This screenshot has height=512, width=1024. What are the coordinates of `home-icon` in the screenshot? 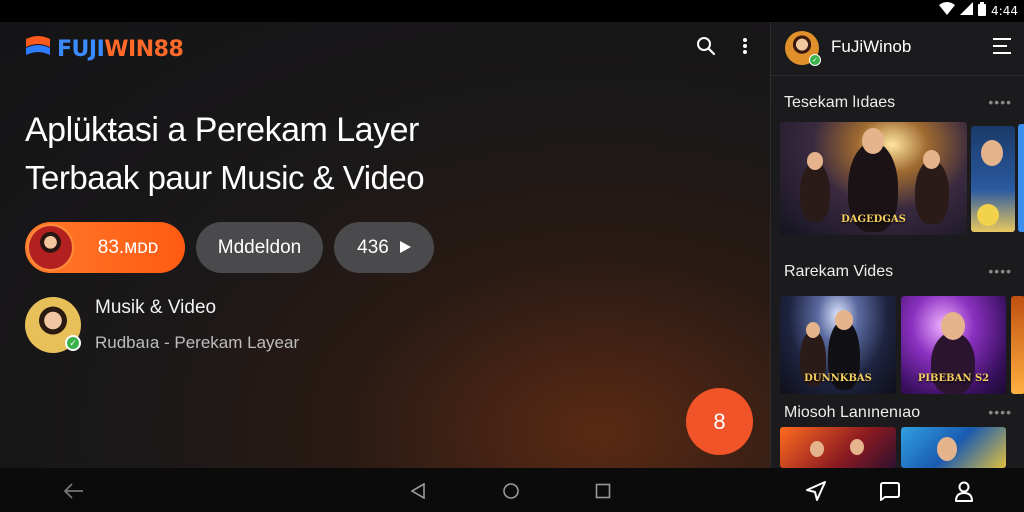 It's located at (511, 491).